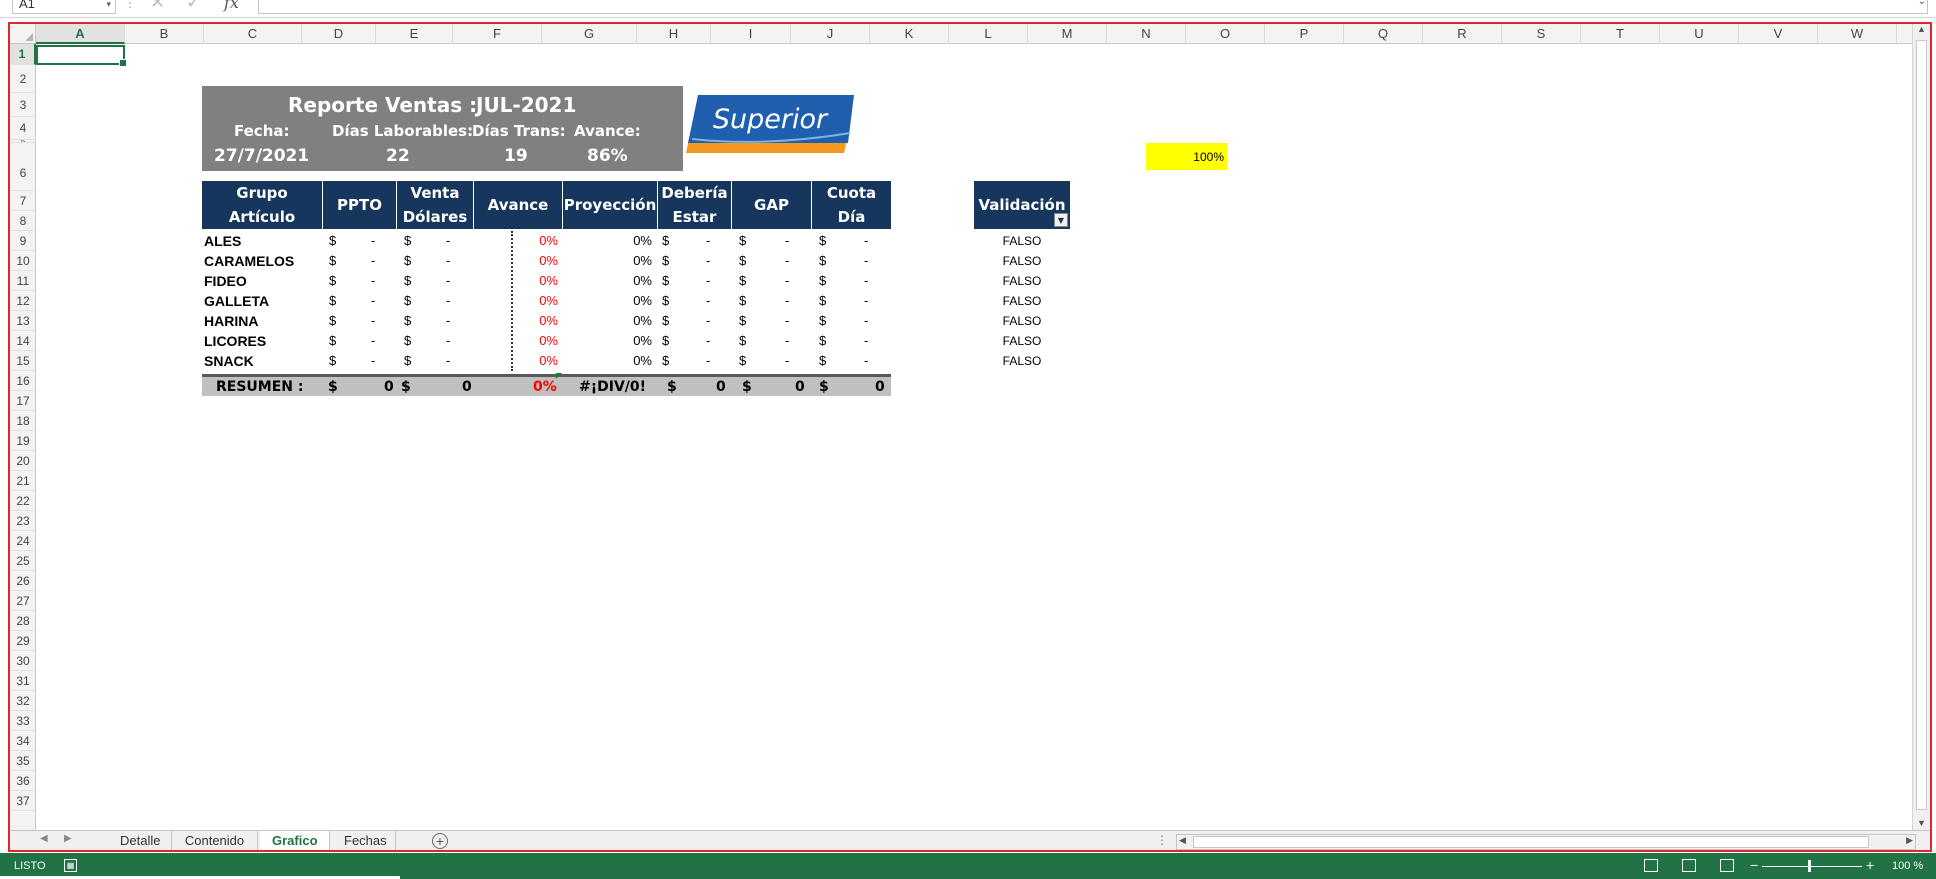 The height and width of the screenshot is (879, 1936). Describe the element at coordinates (1921, 427) in the screenshot. I see `vertical-scrollbar: ▲ ▼` at that location.